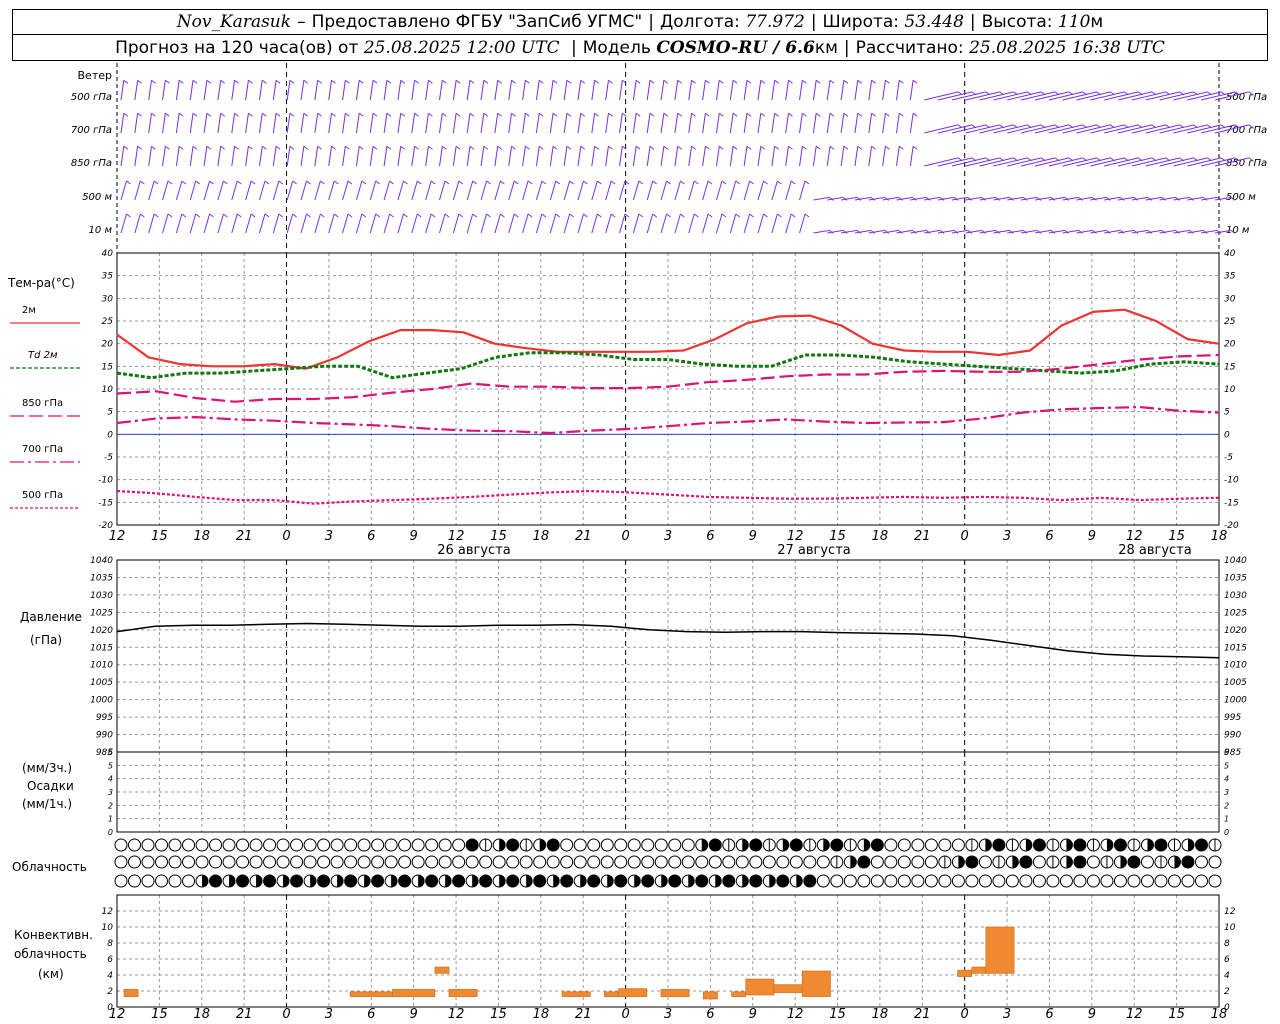  What do you see at coordinates (1235, 613) in the screenshot?
I see `pressure-ytick-right: 1025` at bounding box center [1235, 613].